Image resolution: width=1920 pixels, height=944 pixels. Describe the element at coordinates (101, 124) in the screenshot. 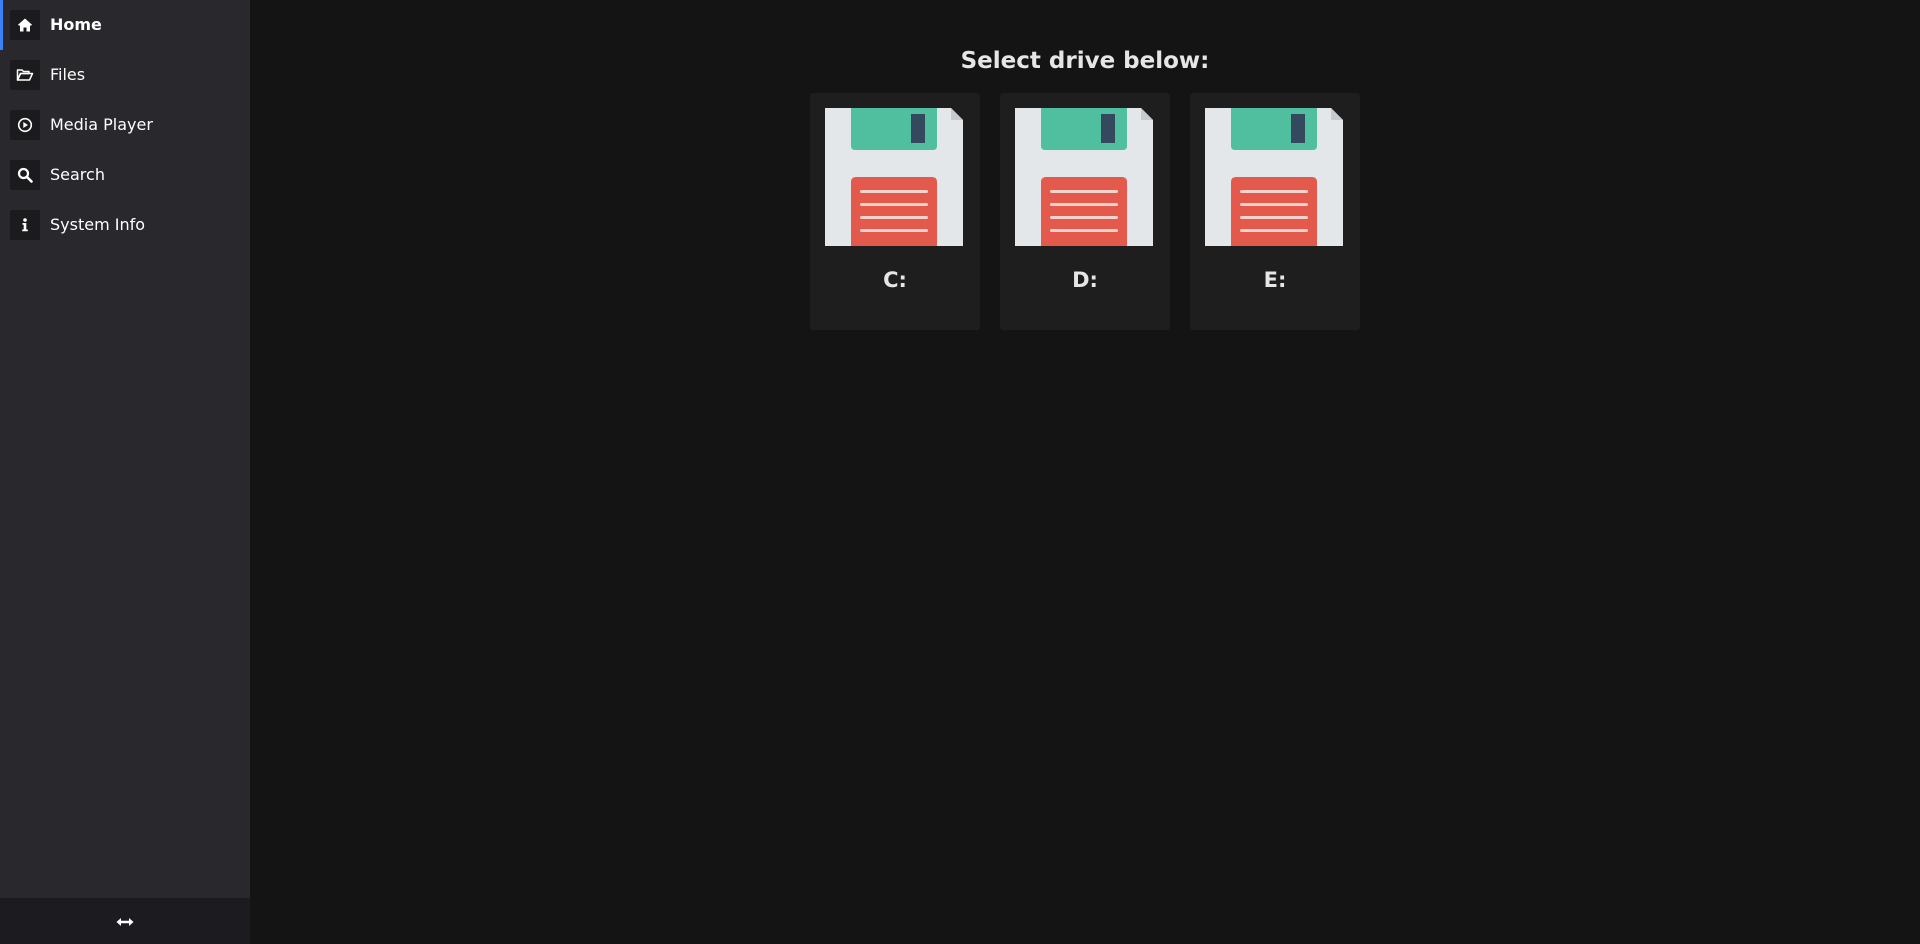

I see `sidebar-item-label: Media Player` at that location.